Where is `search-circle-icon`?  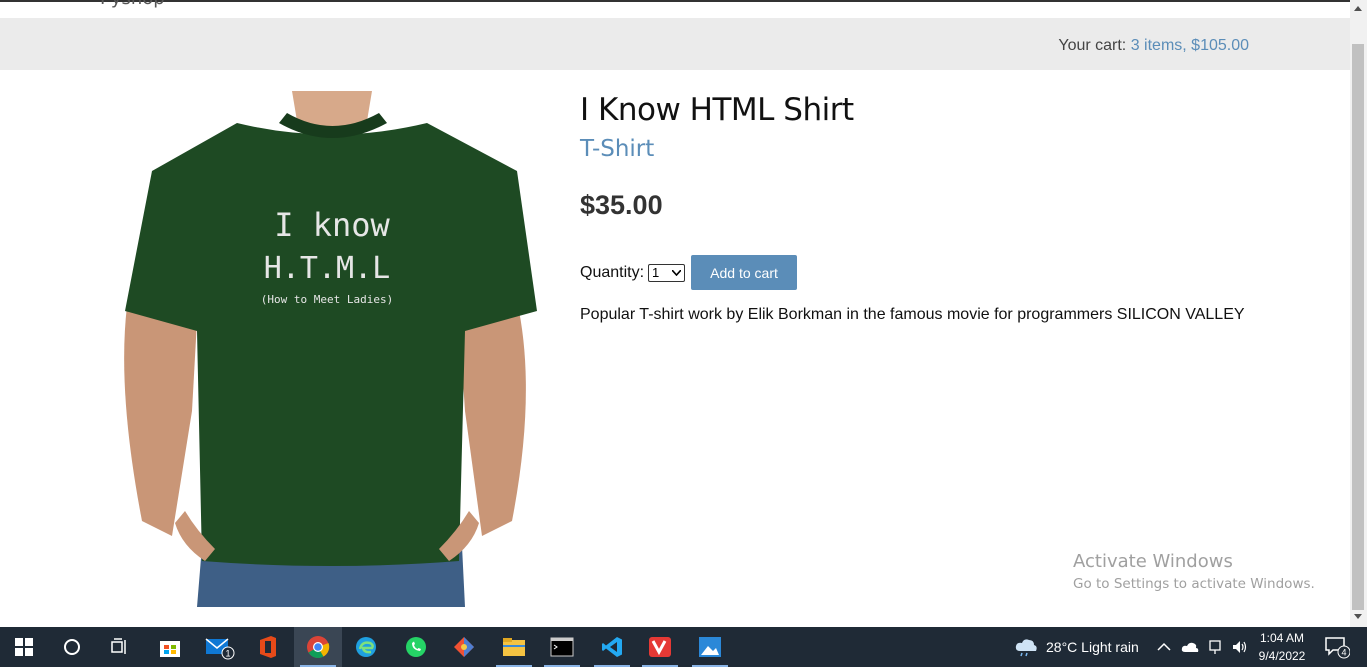 search-circle-icon is located at coordinates (72, 647).